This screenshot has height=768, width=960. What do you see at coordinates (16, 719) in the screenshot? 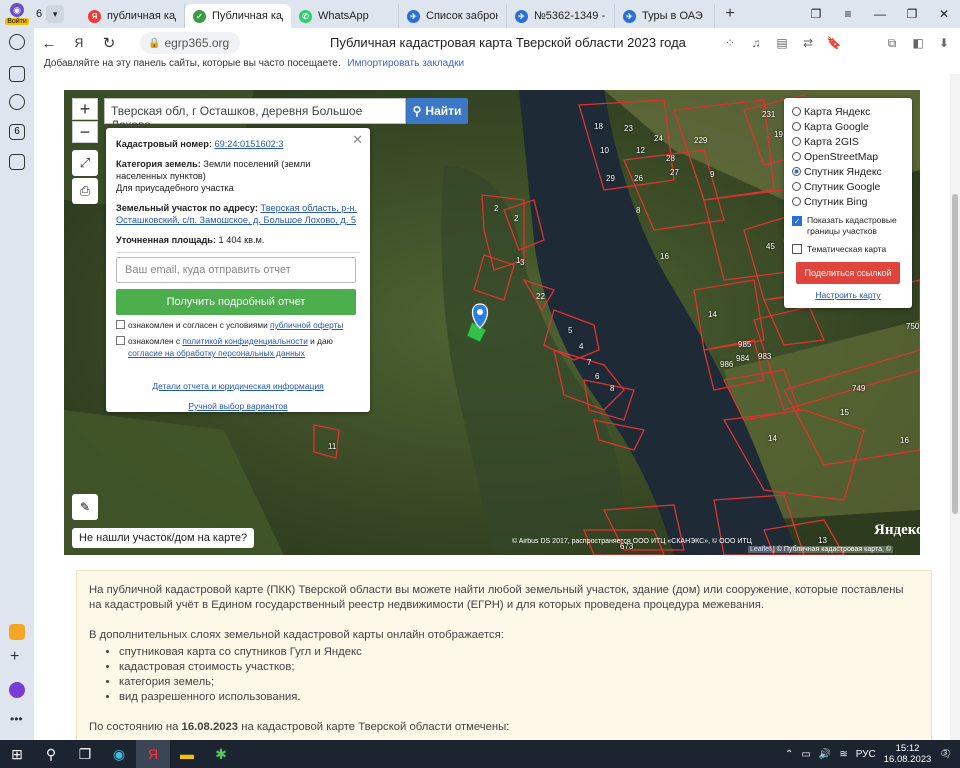
I see `more-icon: •••` at bounding box center [16, 719].